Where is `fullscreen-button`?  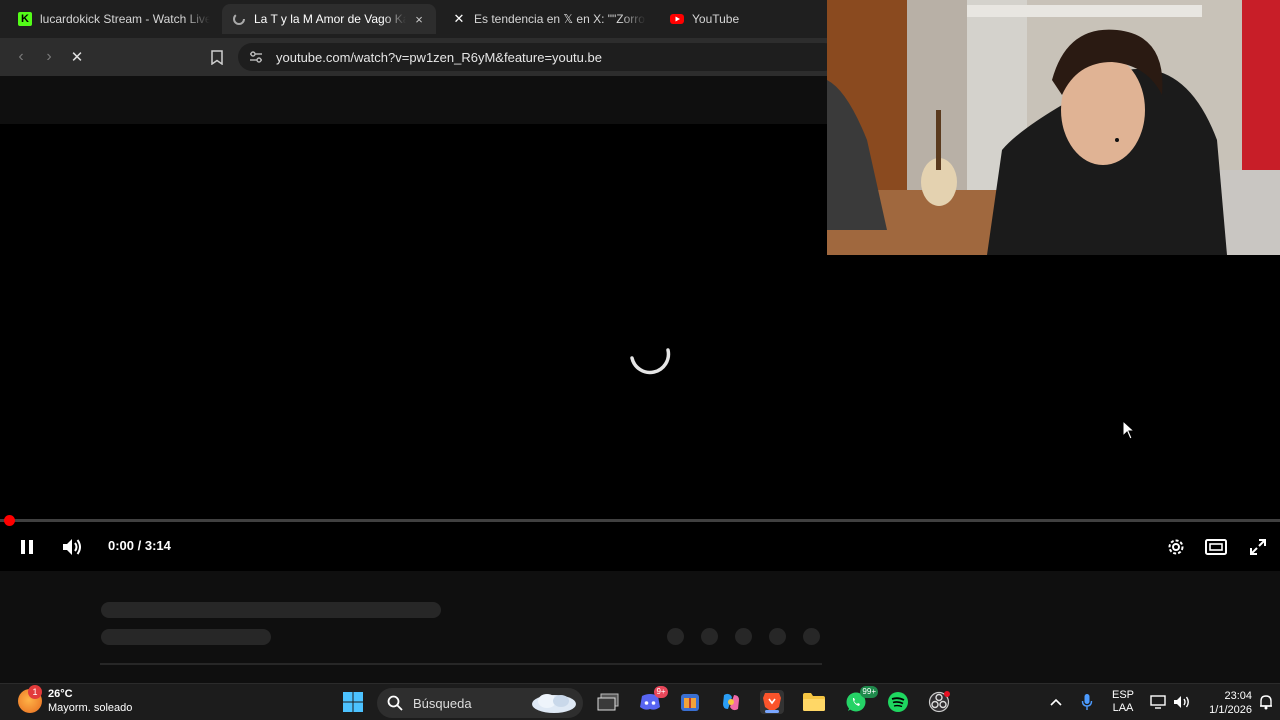
fullscreen-button is located at coordinates (1258, 547).